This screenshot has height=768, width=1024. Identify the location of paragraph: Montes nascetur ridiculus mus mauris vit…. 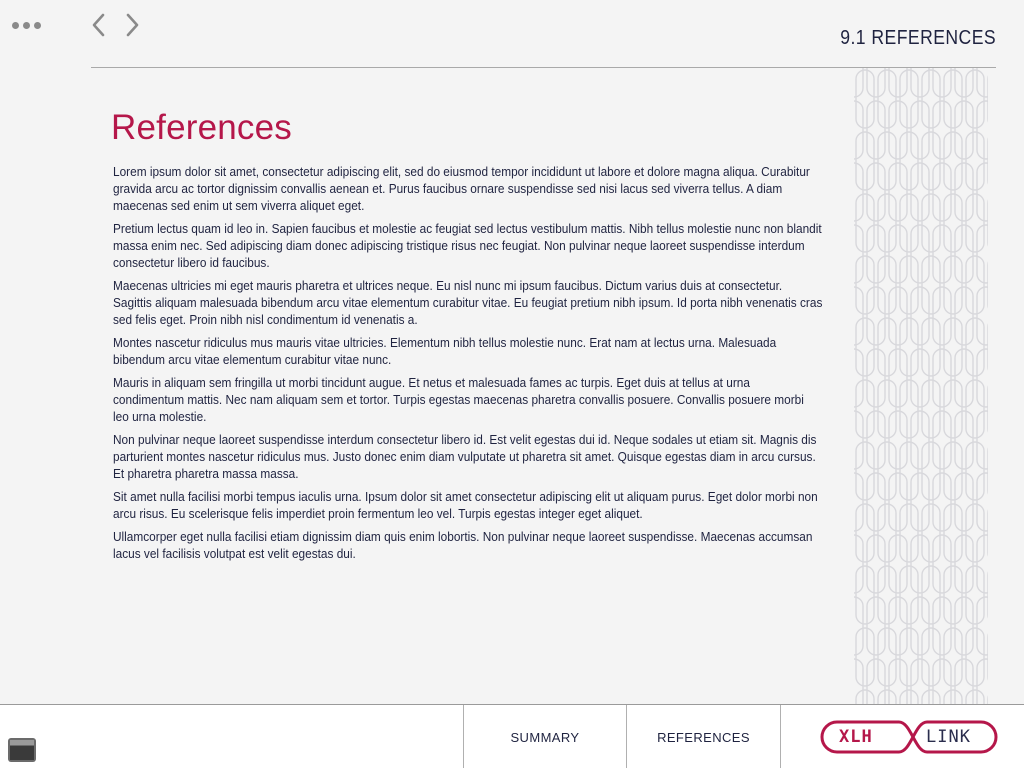
(445, 351).